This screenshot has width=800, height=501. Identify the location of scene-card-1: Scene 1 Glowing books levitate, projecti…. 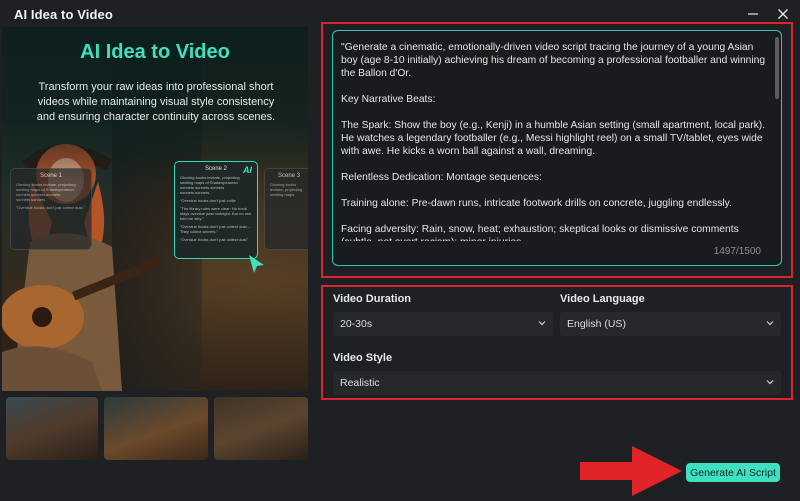
(51, 209).